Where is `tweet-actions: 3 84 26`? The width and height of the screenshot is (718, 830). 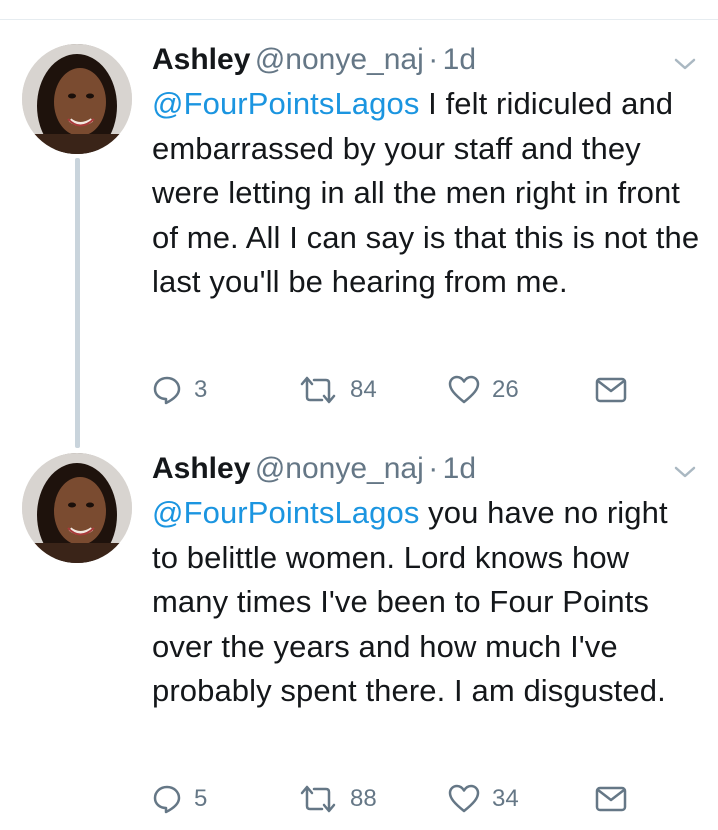 tweet-actions: 3 84 26 is located at coordinates (402, 390).